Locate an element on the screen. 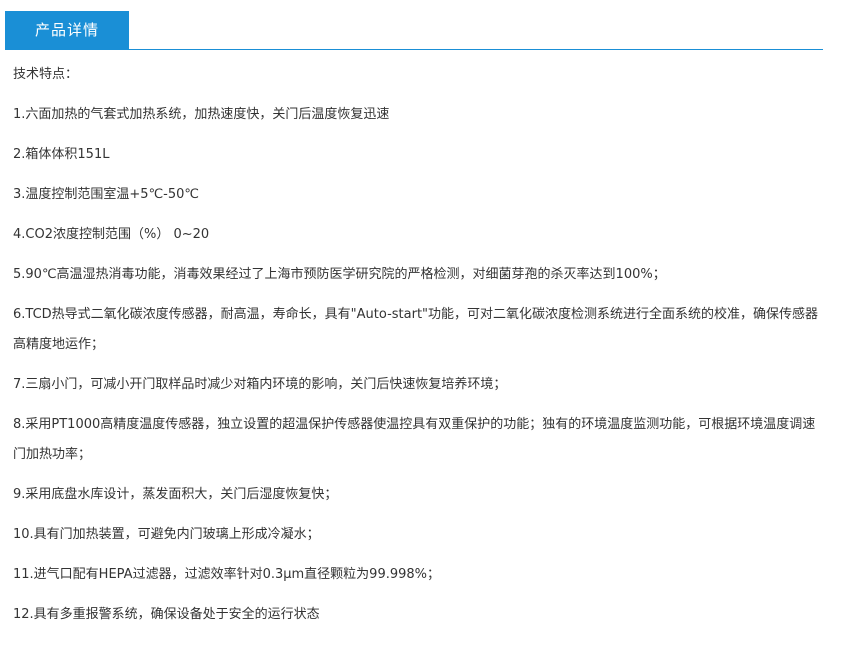 The height and width of the screenshot is (659, 851). feature-item-7: 7.三扇小门，可减小开门取样品时减少对箱内环境的影响，关门后快速恢复培养环境； is located at coordinates (260, 384).